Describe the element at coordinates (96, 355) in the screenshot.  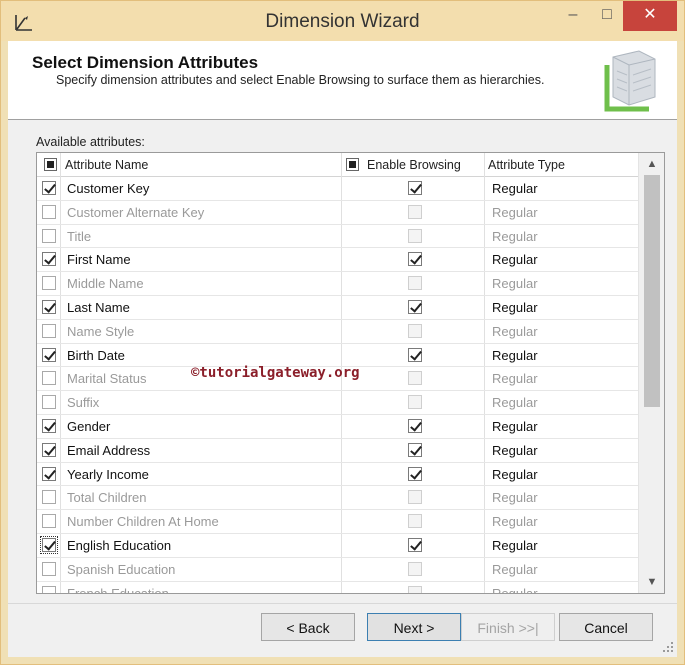
I see `attribute-name: Birth Date` at that location.